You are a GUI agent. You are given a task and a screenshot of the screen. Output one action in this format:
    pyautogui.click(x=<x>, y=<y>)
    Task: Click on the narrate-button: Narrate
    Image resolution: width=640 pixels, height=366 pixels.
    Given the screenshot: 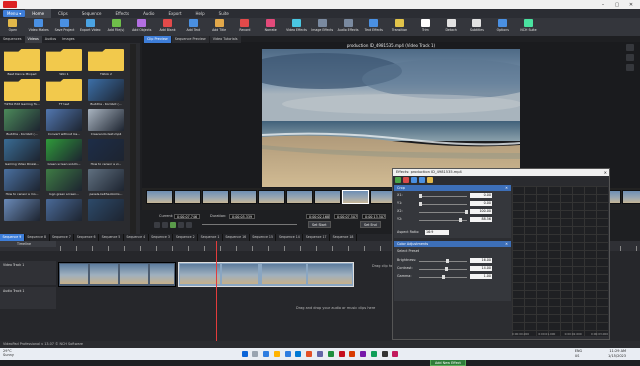 What is the action you would take?
    pyautogui.click(x=270, y=25)
    